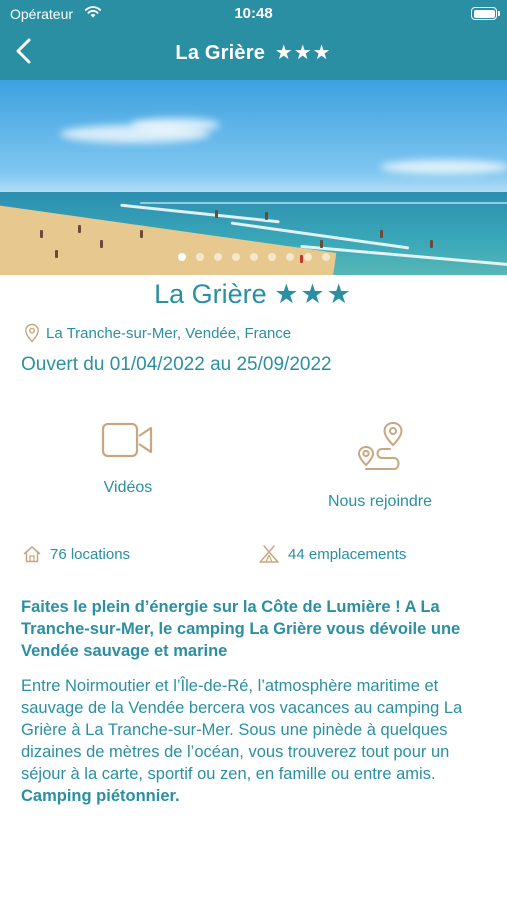  Describe the element at coordinates (269, 554) in the screenshot. I see `tent-icon` at that location.